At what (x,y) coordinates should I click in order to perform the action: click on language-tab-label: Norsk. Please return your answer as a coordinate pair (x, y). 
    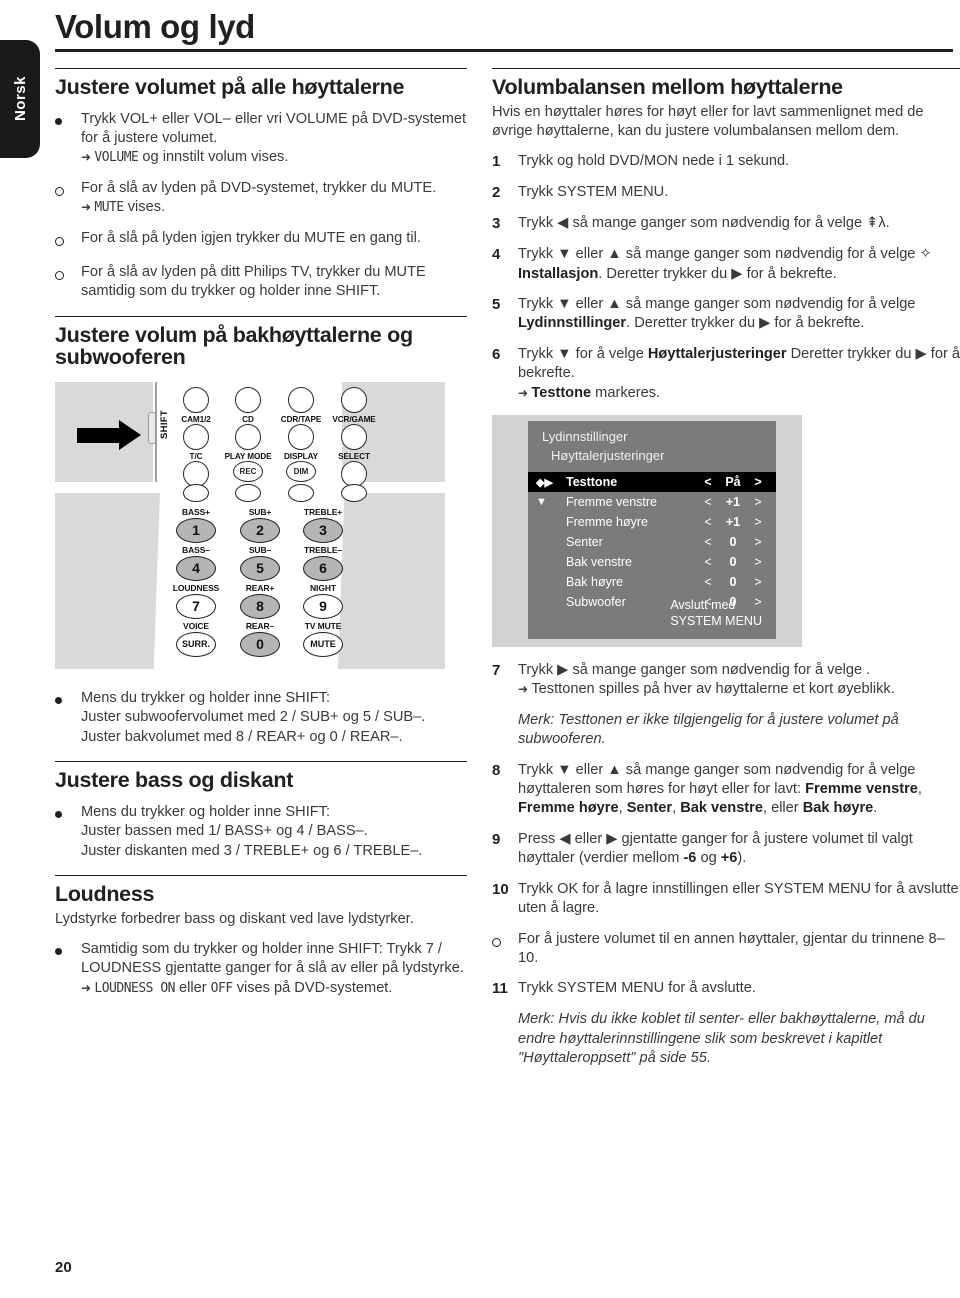
    Looking at the image, I should click on (20, 99).